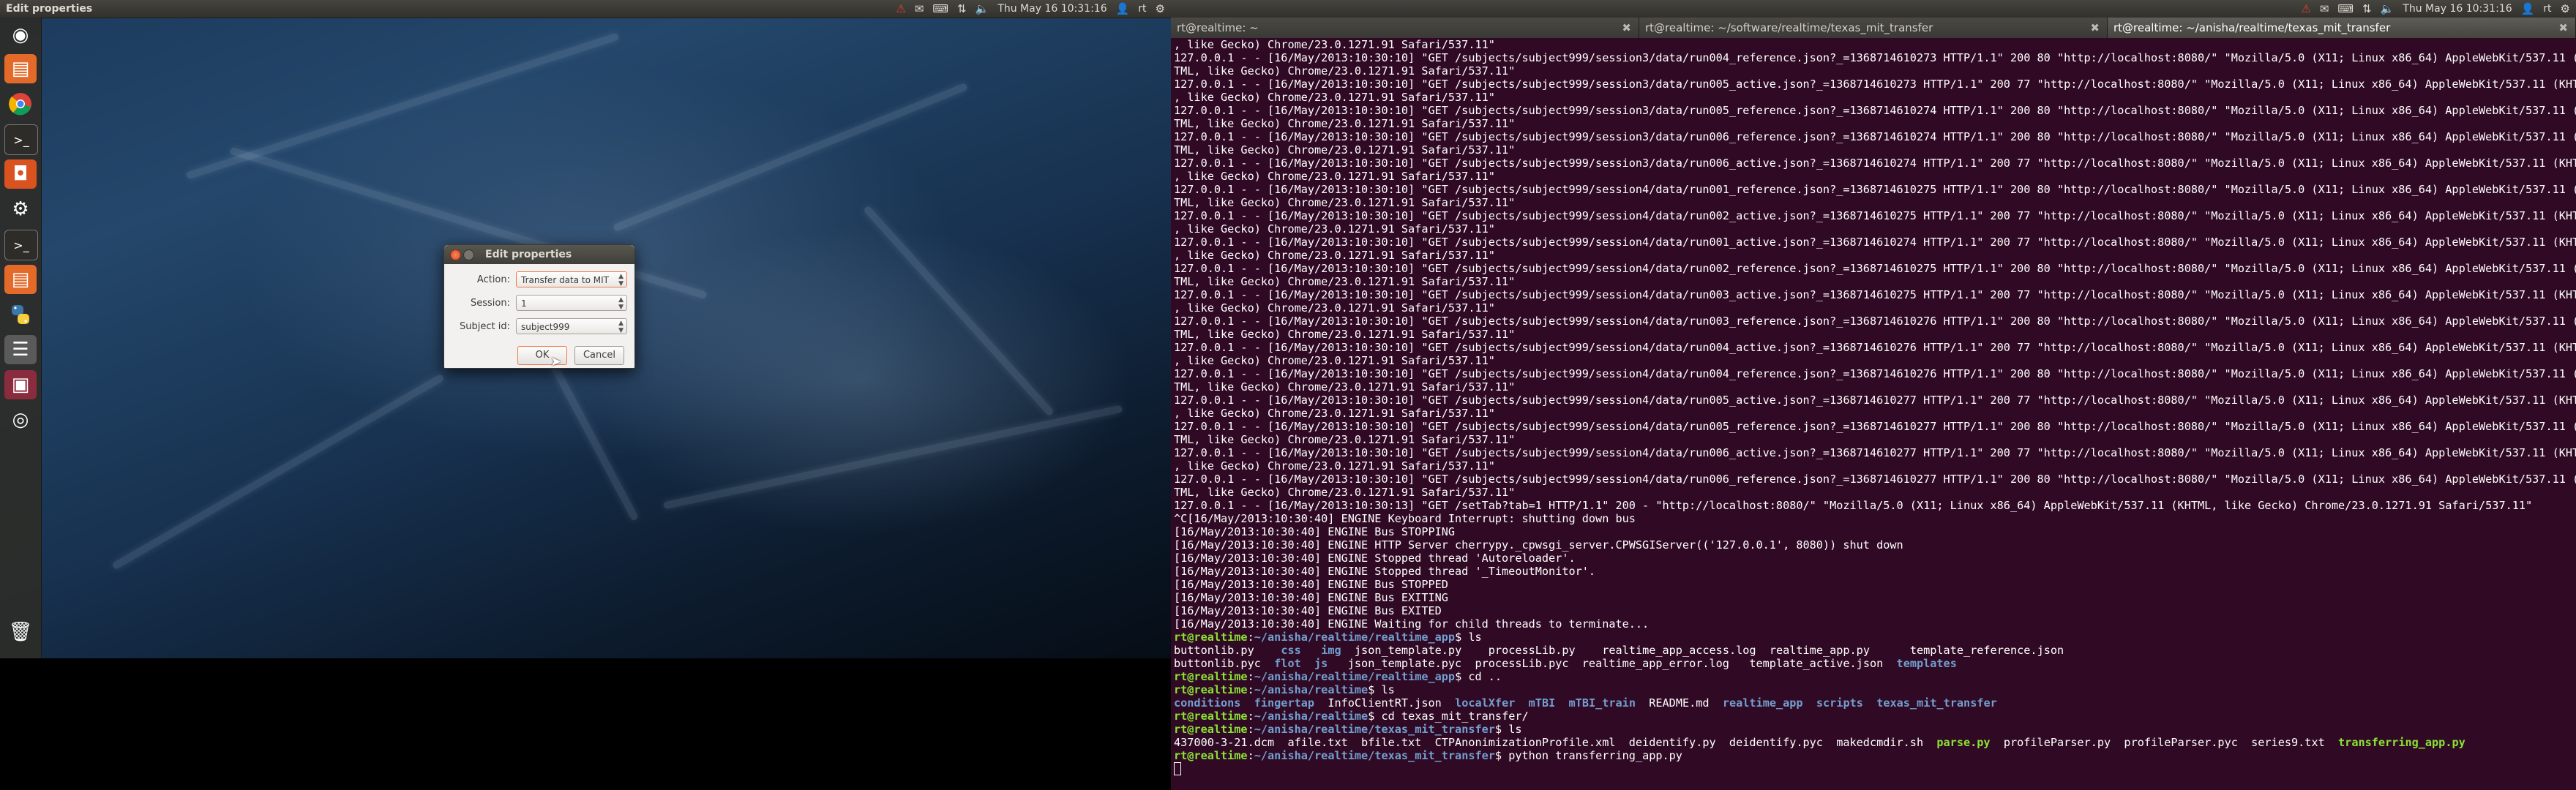 The image size is (2576, 790). Describe the element at coordinates (1963, 742) in the screenshot. I see `executable-name: parse.py` at that location.